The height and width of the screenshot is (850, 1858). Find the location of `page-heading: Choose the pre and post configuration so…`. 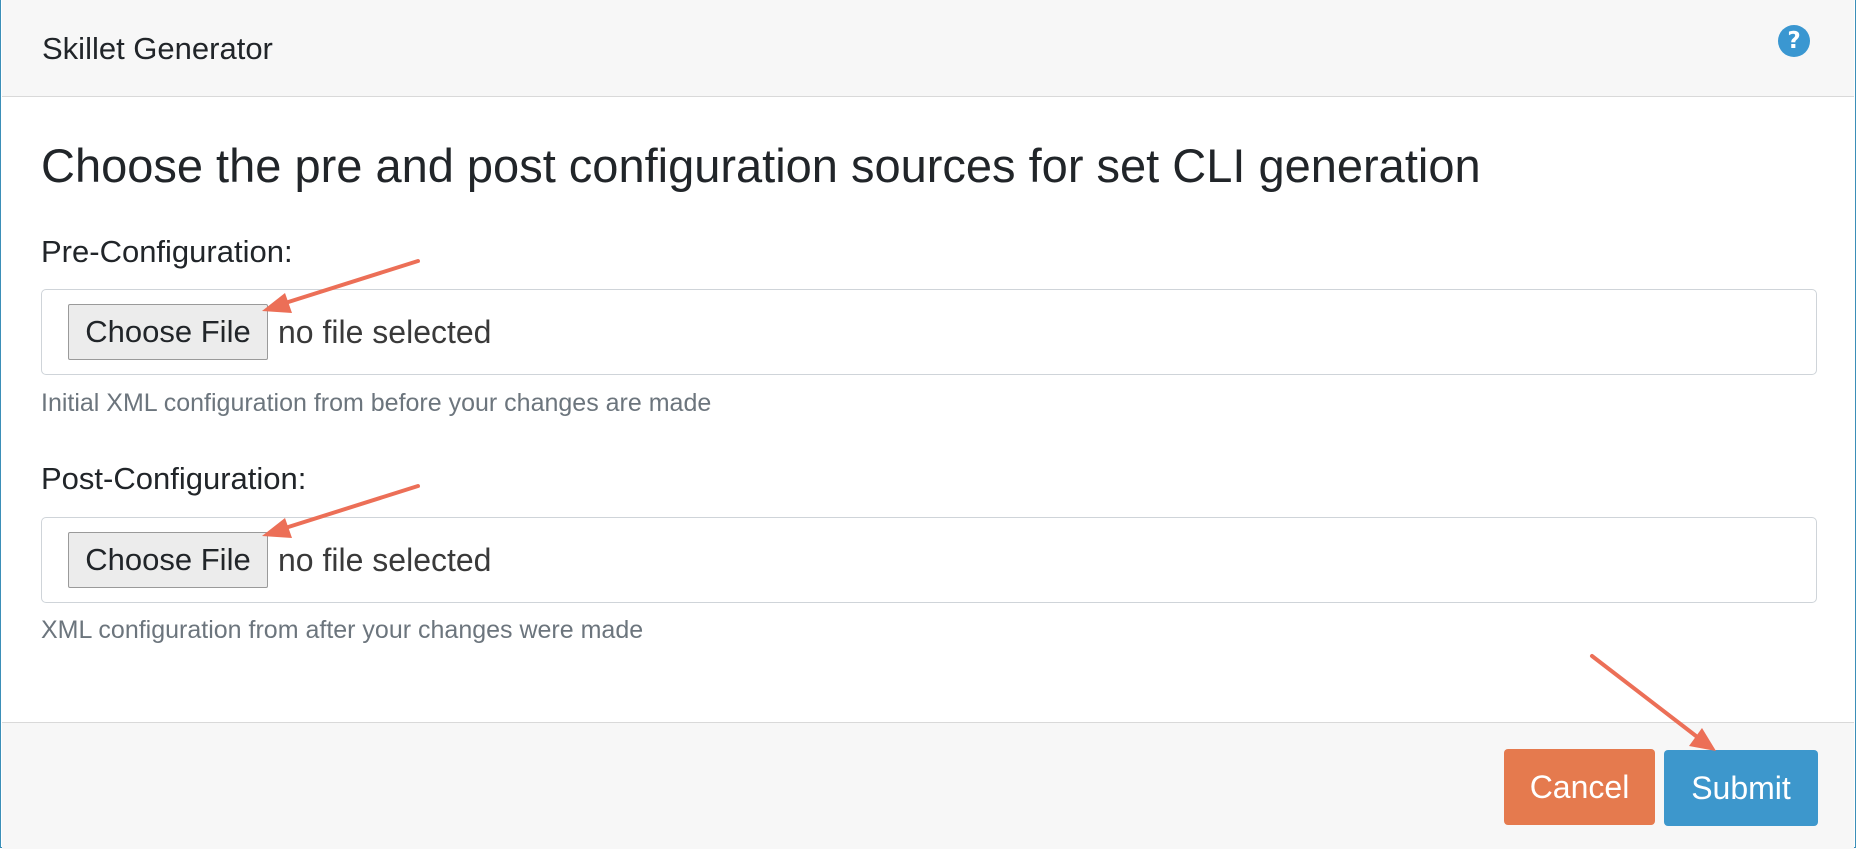

page-heading: Choose the pre and post configuration so… is located at coordinates (761, 165).